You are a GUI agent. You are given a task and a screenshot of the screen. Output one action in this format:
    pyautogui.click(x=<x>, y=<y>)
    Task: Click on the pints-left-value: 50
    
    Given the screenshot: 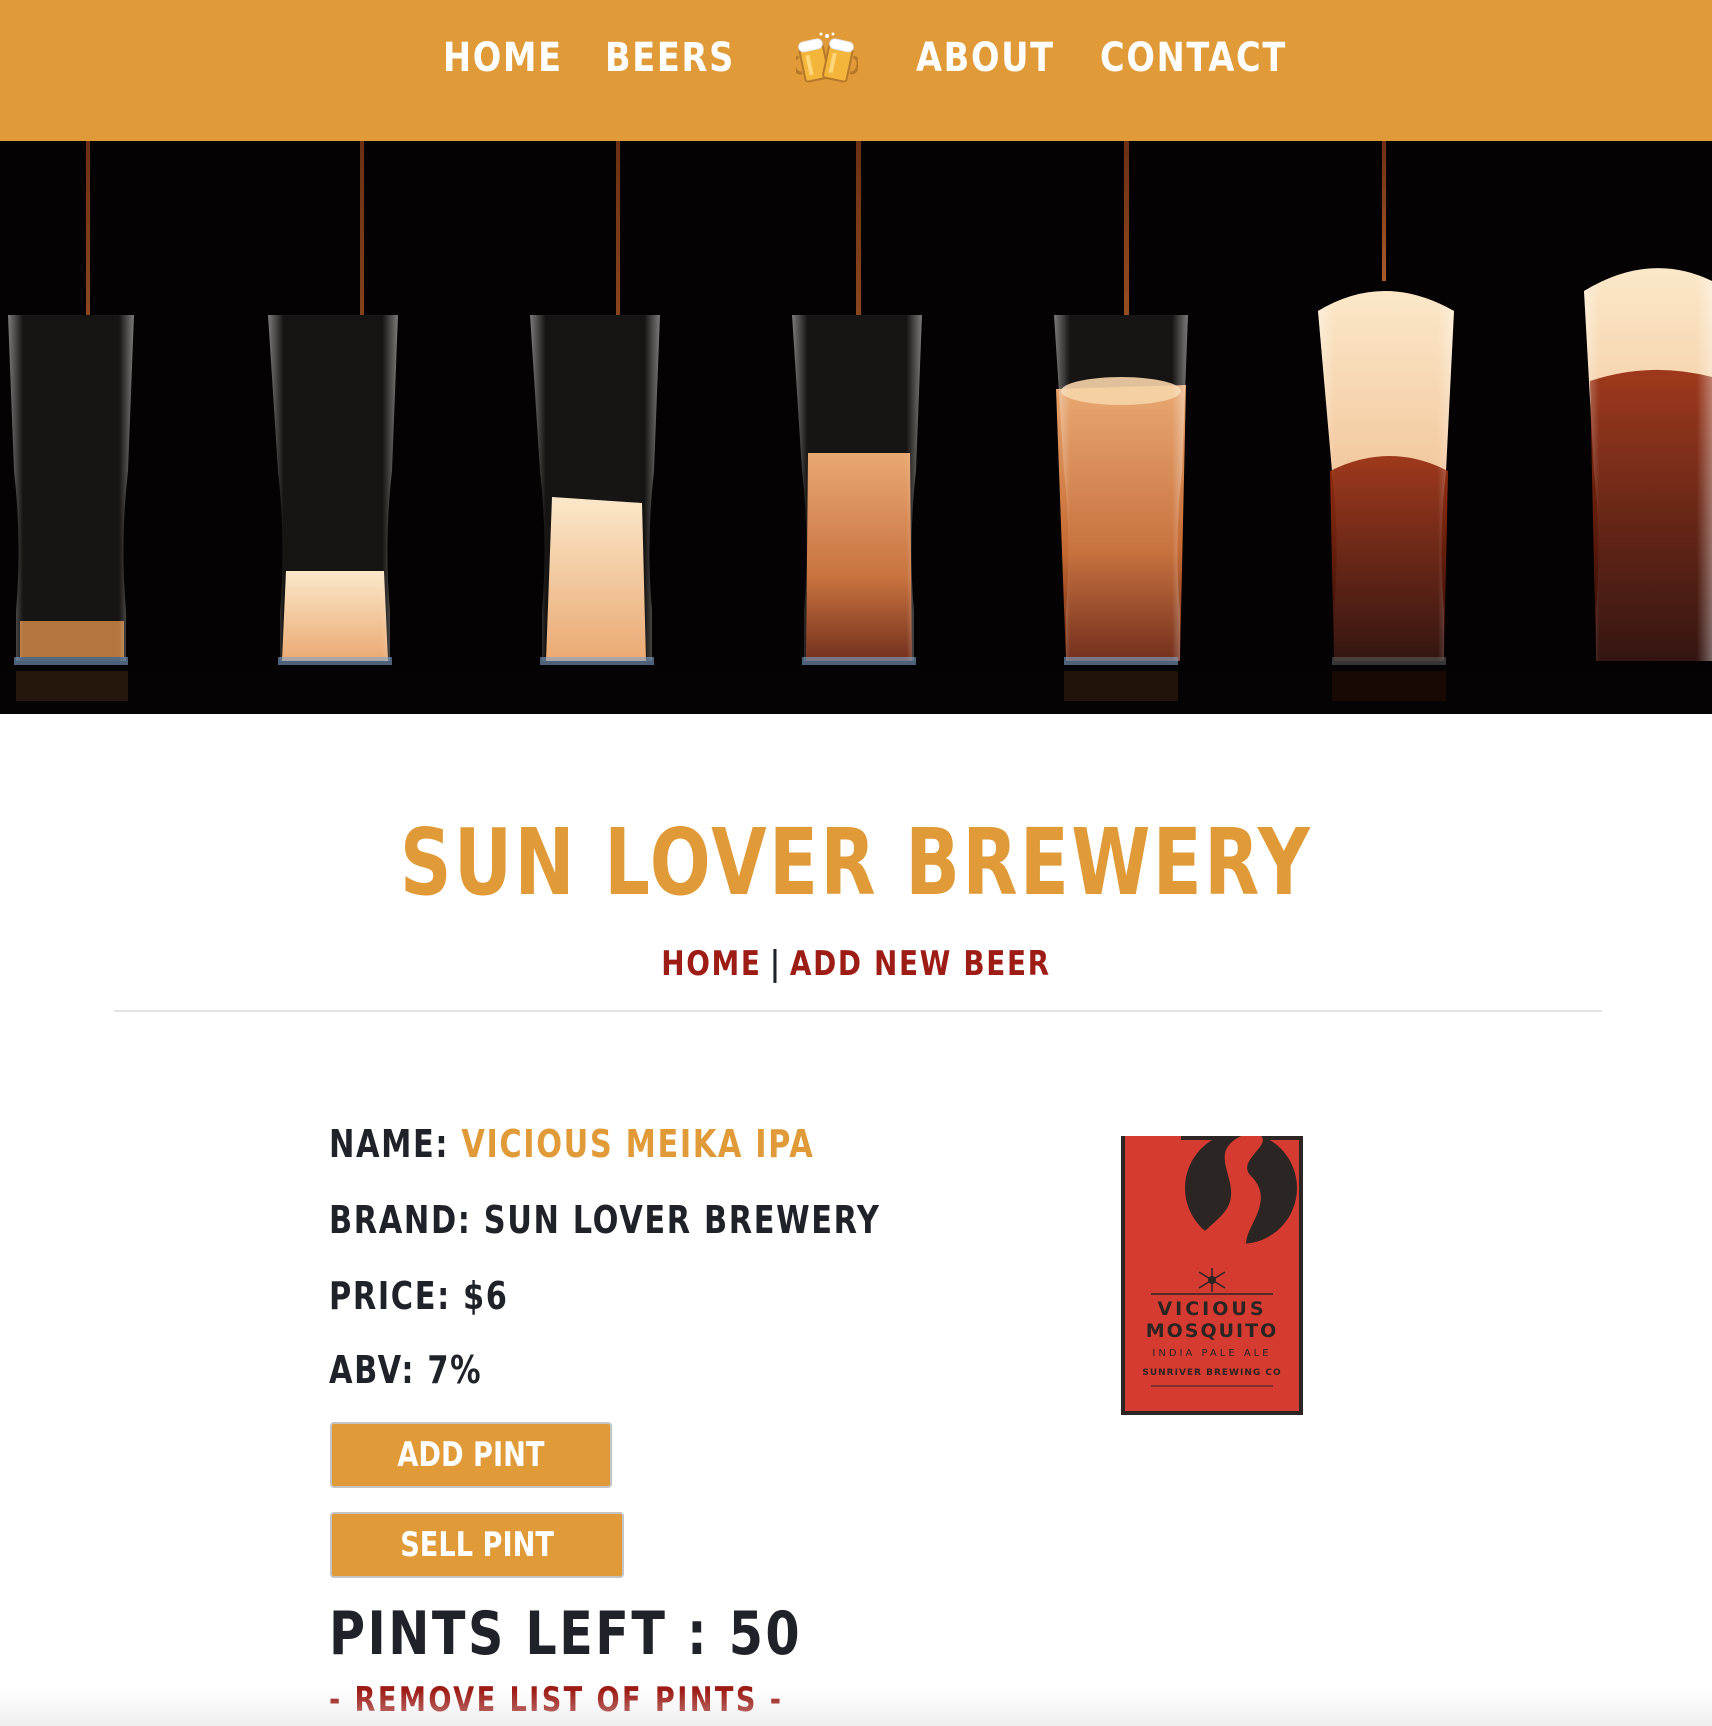 What is the action you would take?
    pyautogui.click(x=765, y=1634)
    